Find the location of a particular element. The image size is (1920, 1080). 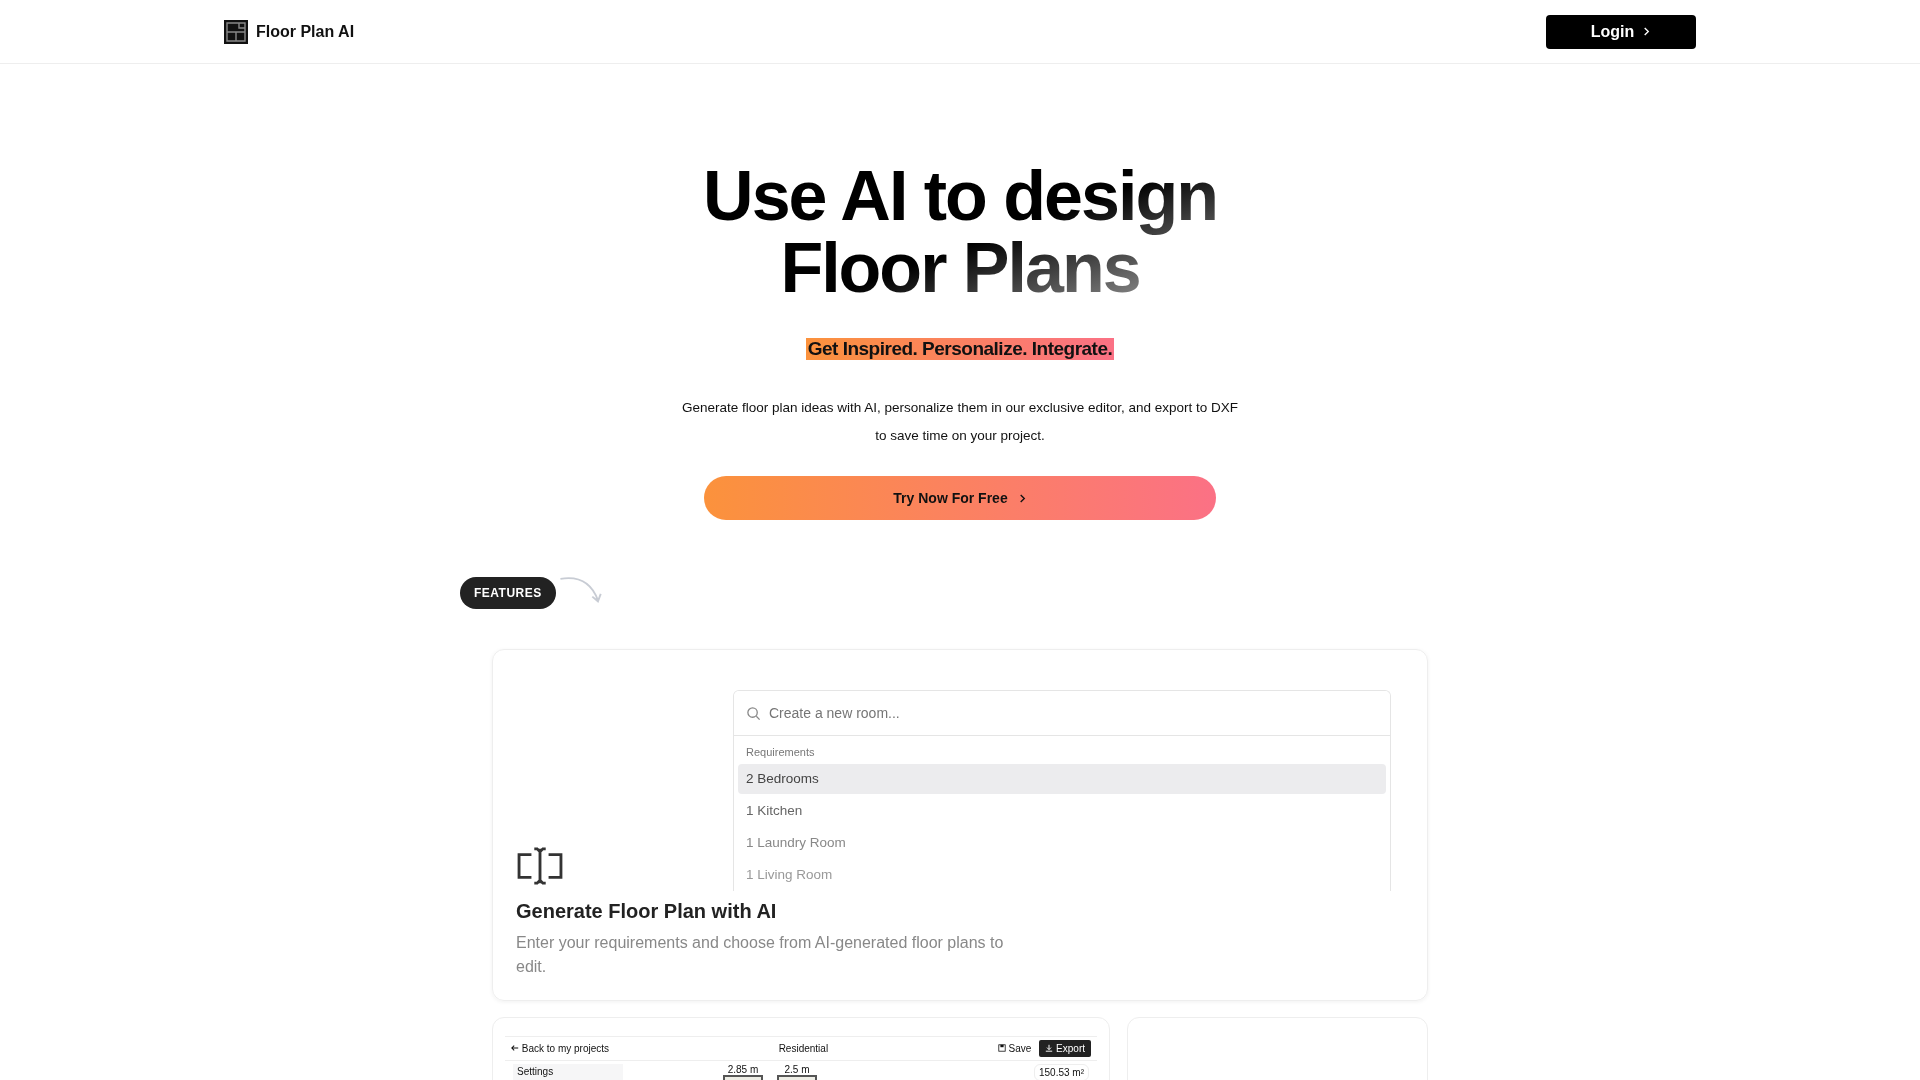

login-button: Login is located at coordinates (1621, 31).